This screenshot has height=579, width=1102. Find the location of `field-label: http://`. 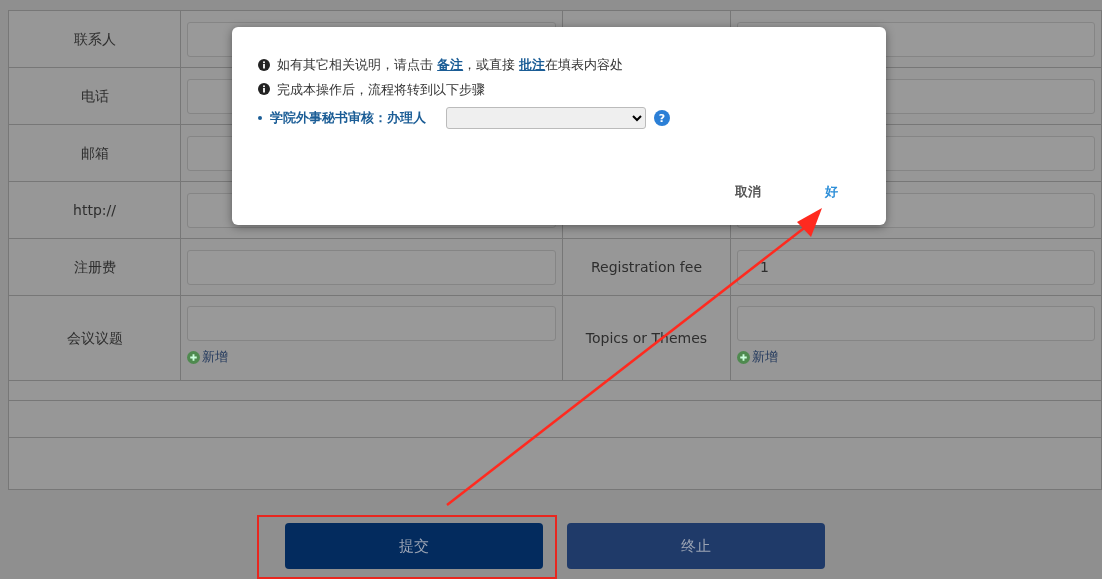

field-label: http:// is located at coordinates (94, 210).